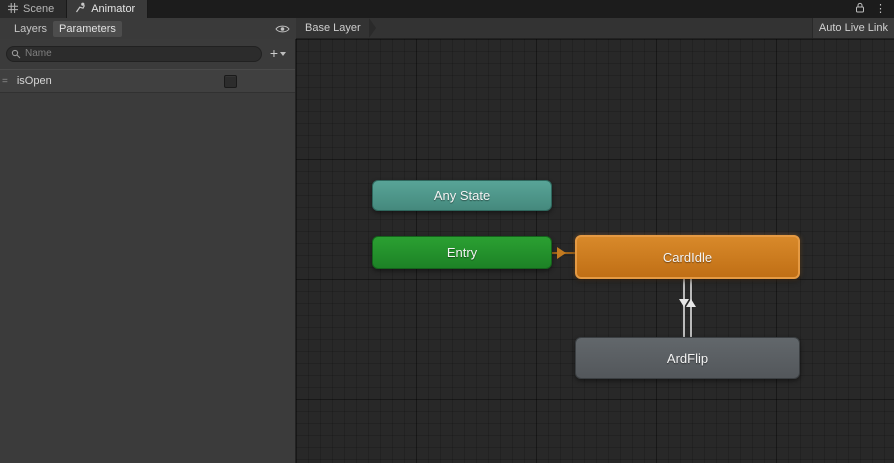  What do you see at coordinates (147, 81) in the screenshot?
I see `parameter-row-isopen: = isOpen` at bounding box center [147, 81].